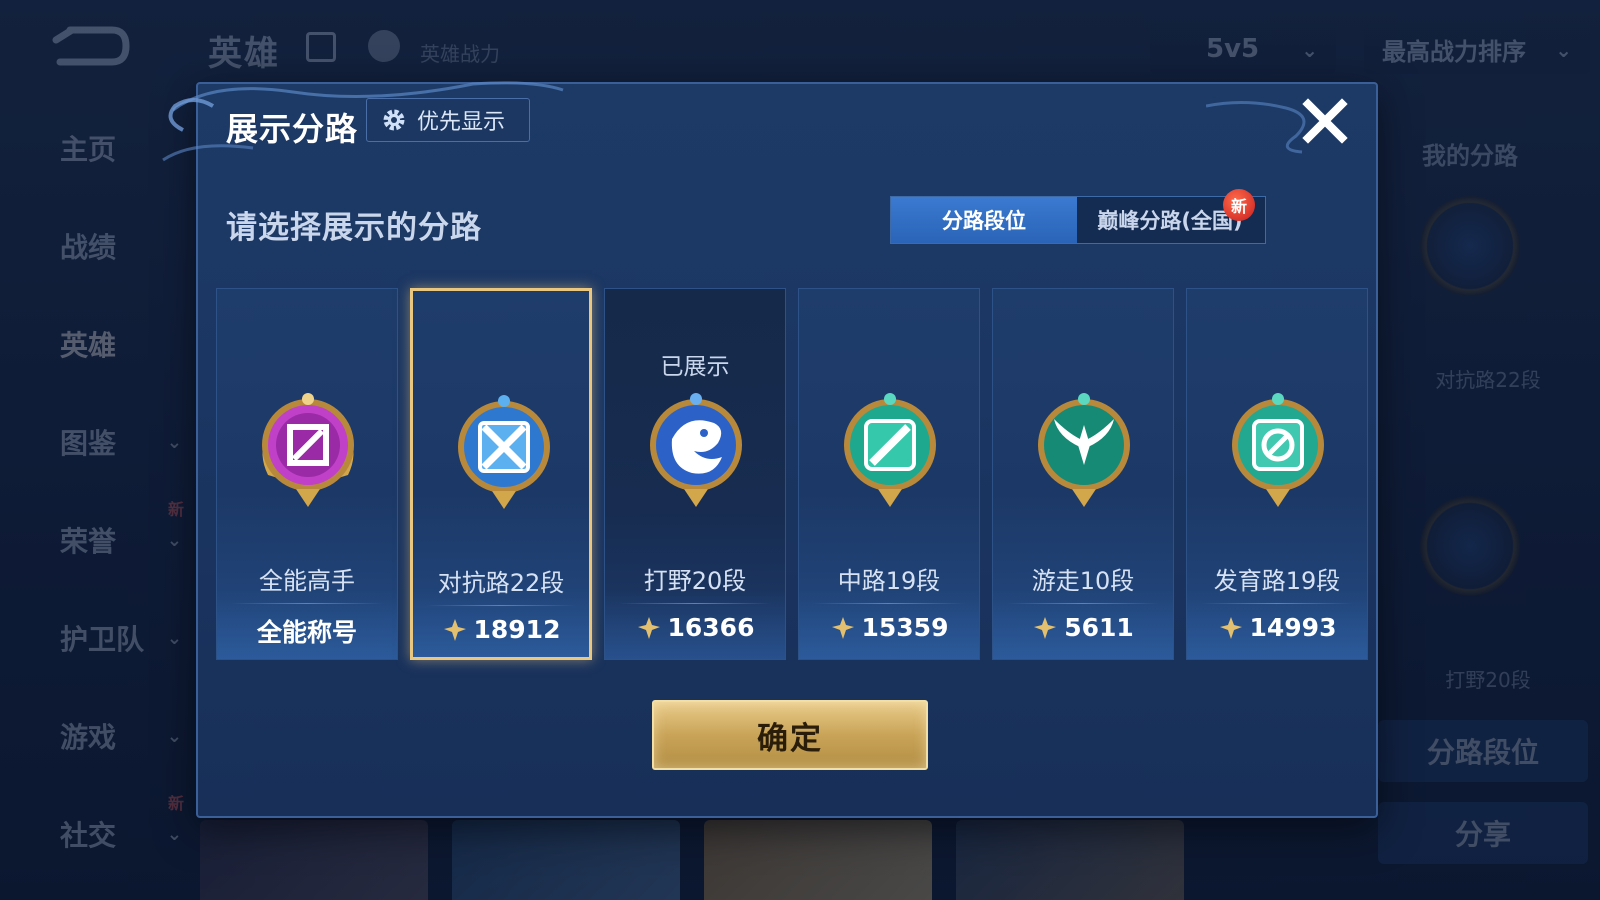 The image size is (1600, 900). I want to click on tab-lane-rank: 分路段位, so click(984, 220).